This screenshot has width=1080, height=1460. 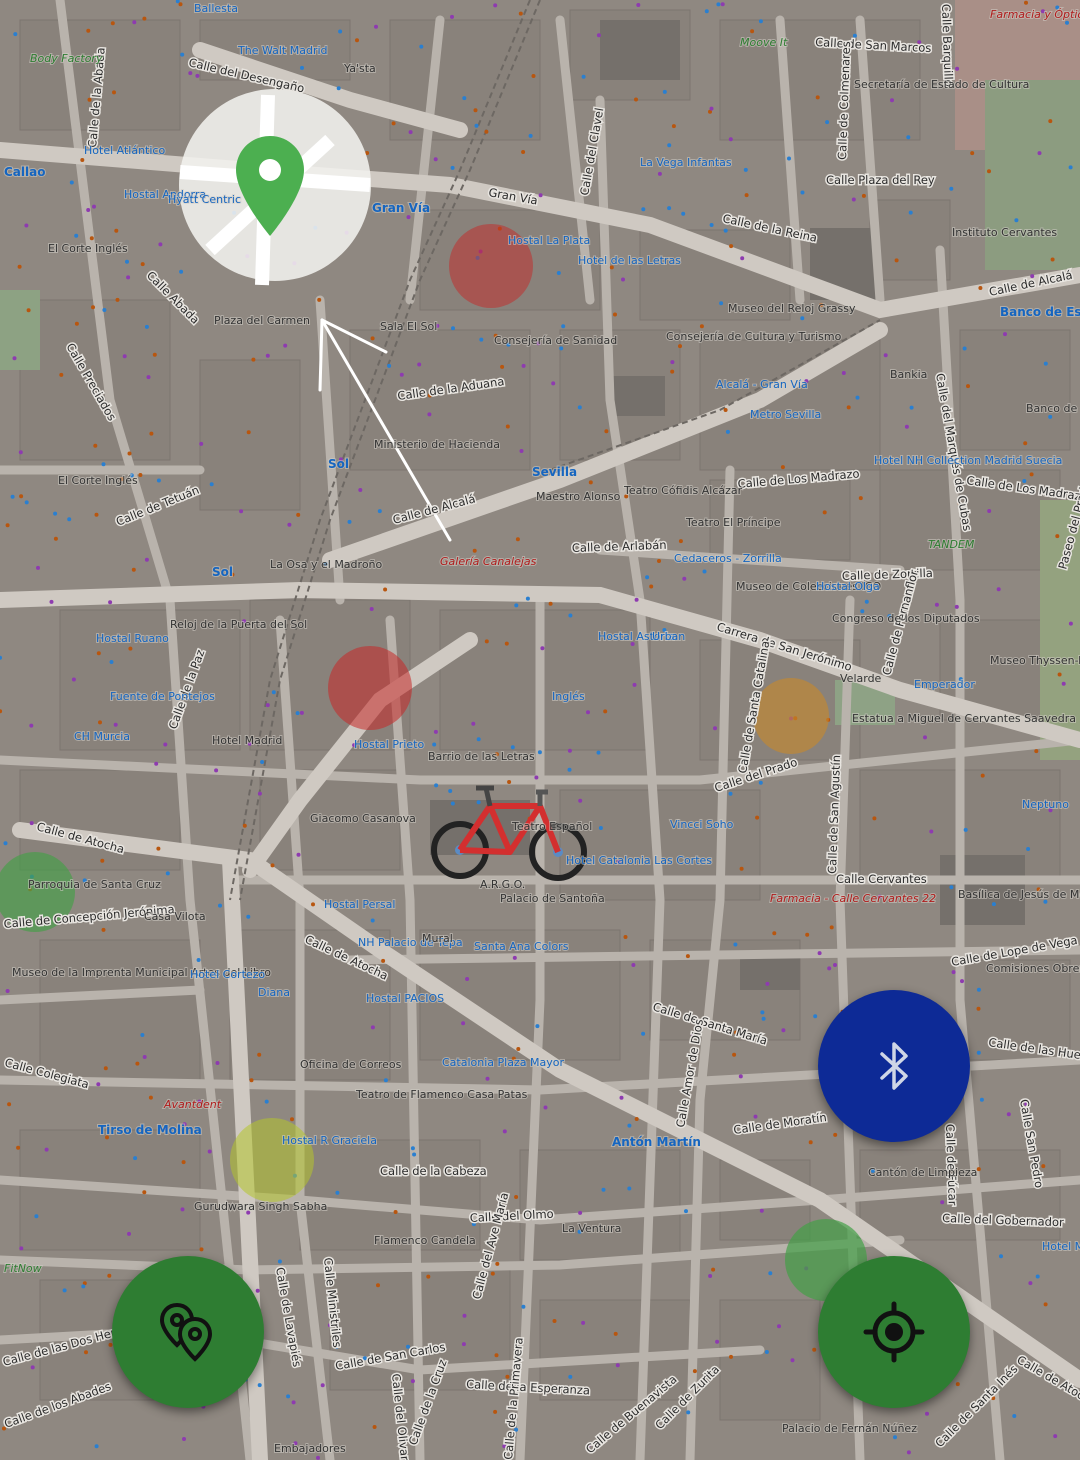 What do you see at coordinates (551, 826) in the screenshot?
I see `place-label: Teatro Español` at bounding box center [551, 826].